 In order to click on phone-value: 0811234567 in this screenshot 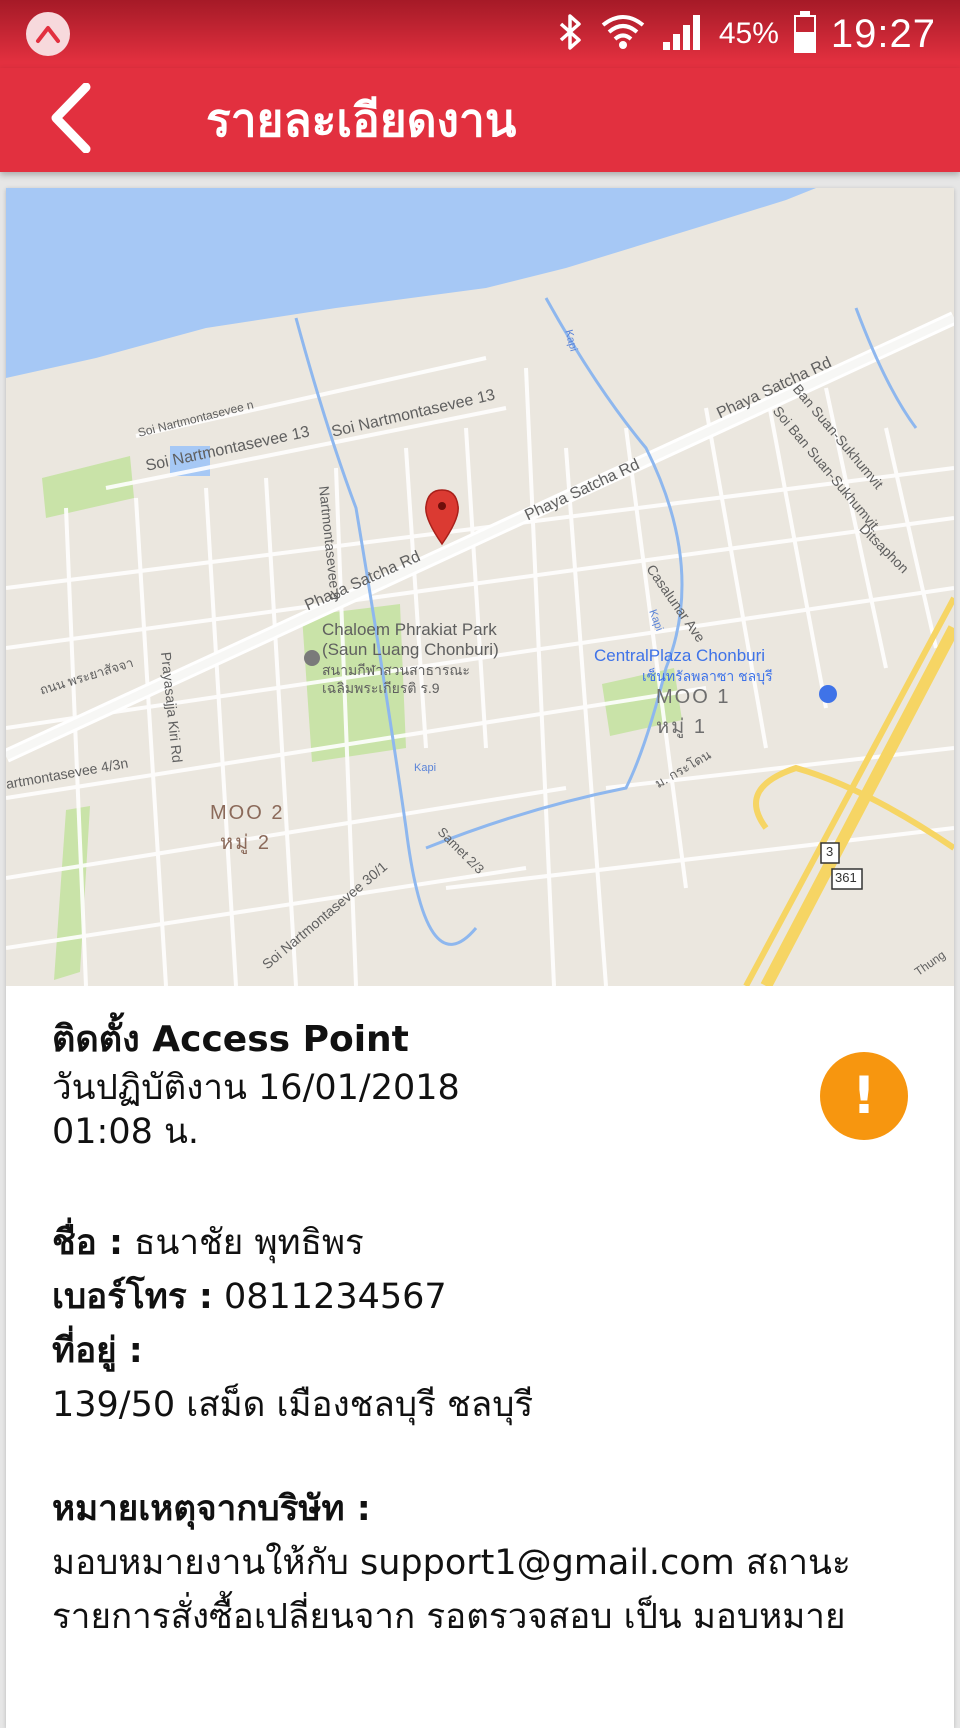, I will do `click(335, 1297)`.